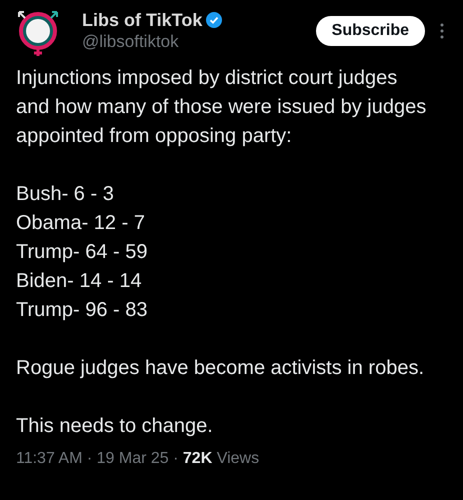  What do you see at coordinates (82, 252) in the screenshot?
I see `tally-line: Trump- 64 - 59` at bounding box center [82, 252].